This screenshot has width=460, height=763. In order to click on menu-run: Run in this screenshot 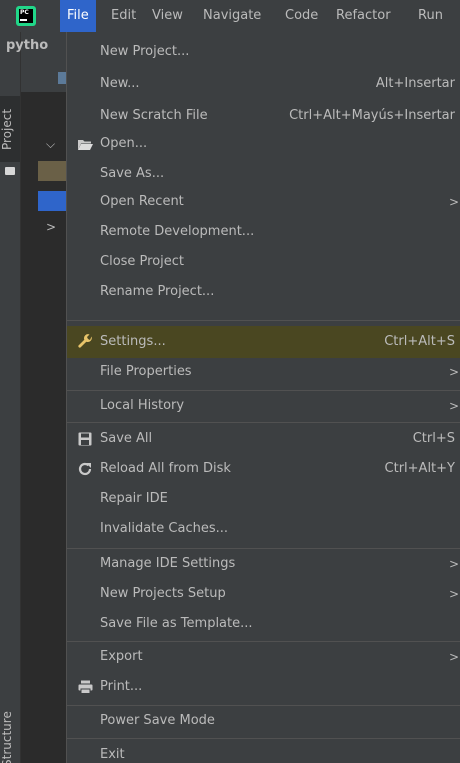, I will do `click(430, 16)`.